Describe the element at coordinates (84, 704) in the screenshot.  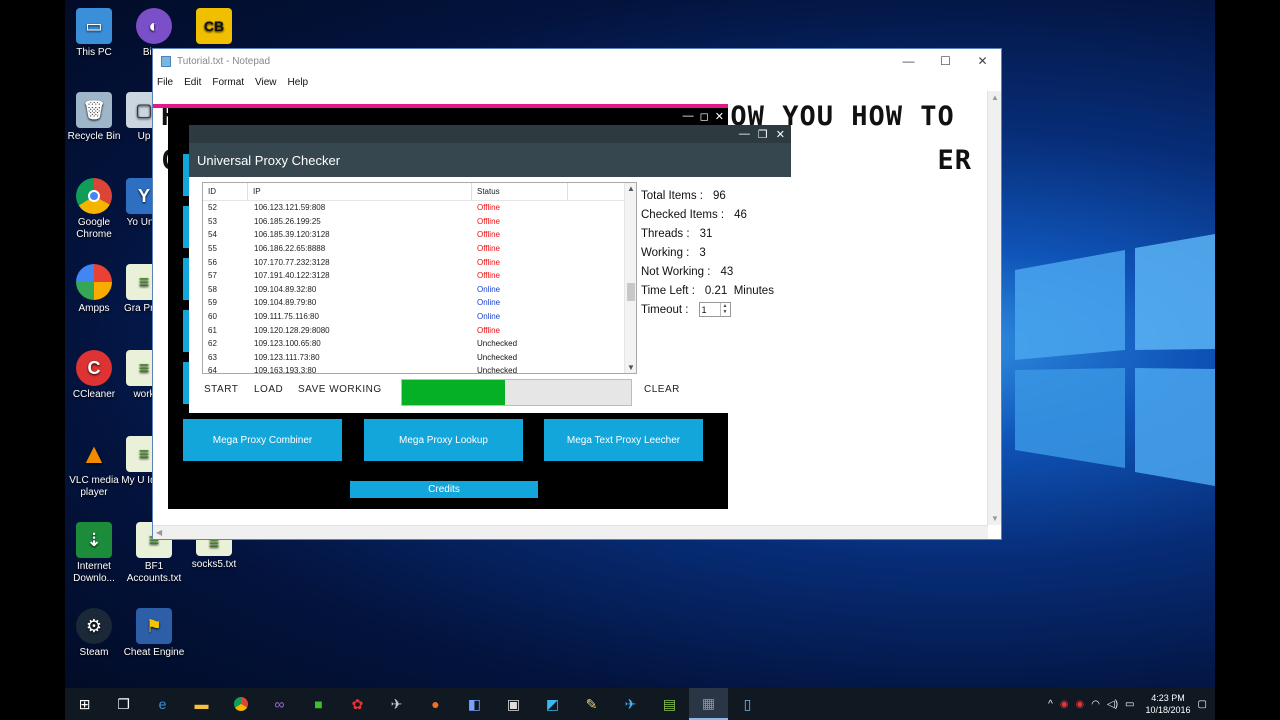
I see `start-icon: ⊞` at that location.